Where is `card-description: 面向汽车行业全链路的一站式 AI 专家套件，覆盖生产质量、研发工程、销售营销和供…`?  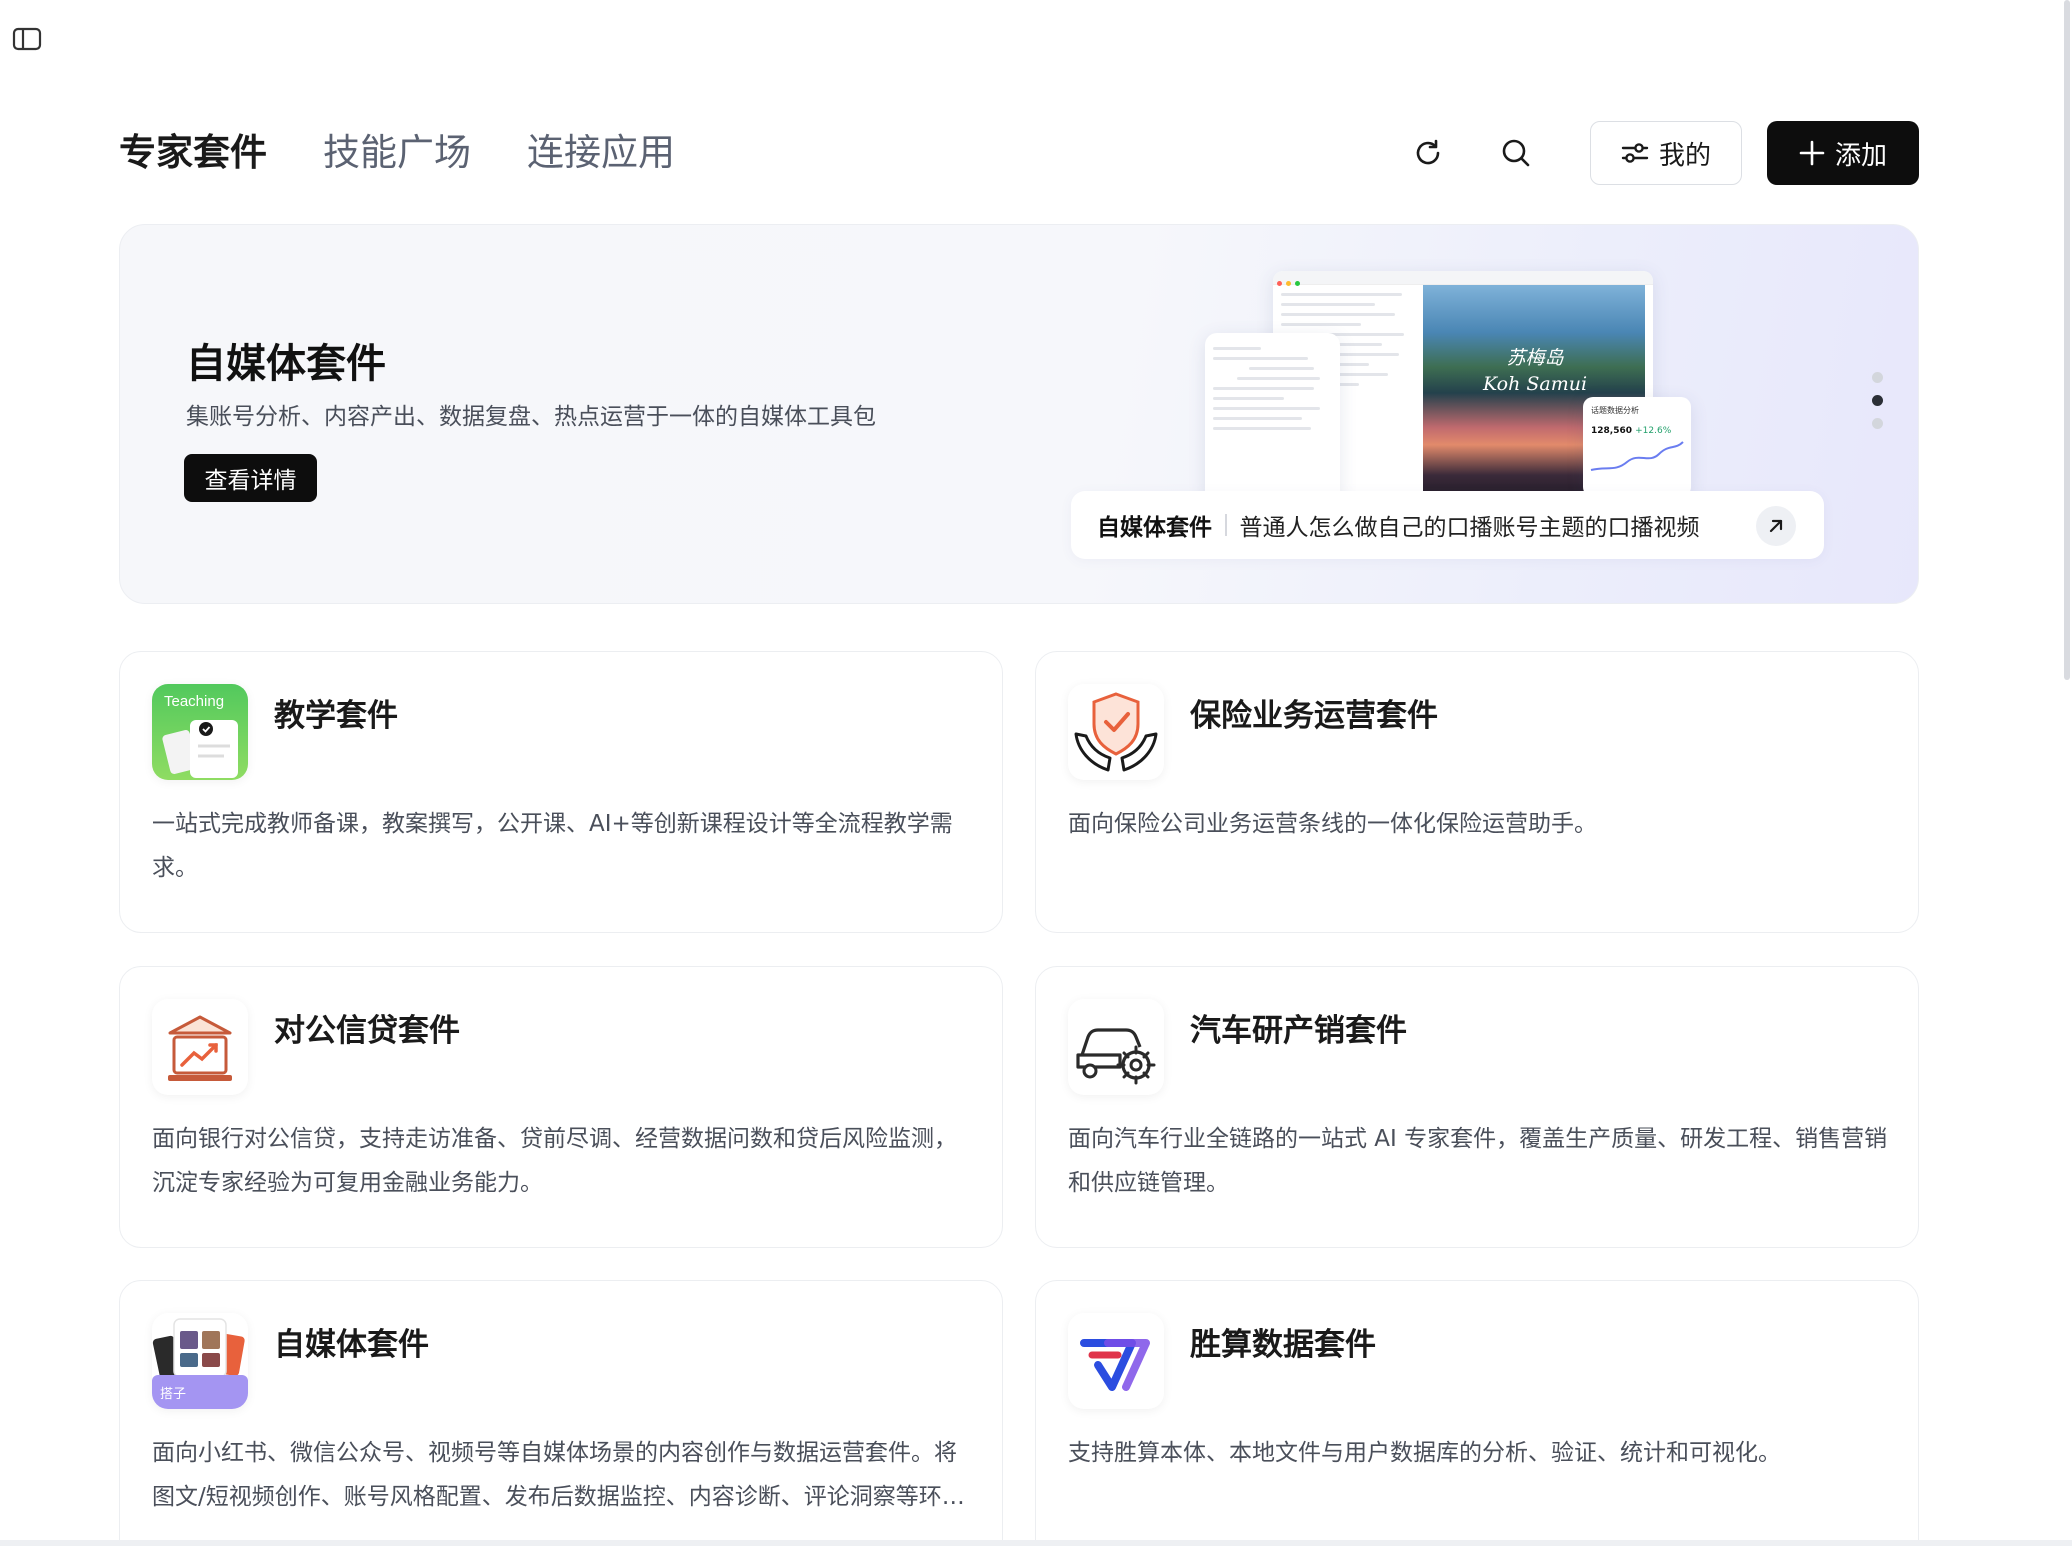 card-description: 面向汽车行业全链路的一站式 AI 专家套件，覆盖生产质量、研发工程、销售营销和供… is located at coordinates (1478, 1161).